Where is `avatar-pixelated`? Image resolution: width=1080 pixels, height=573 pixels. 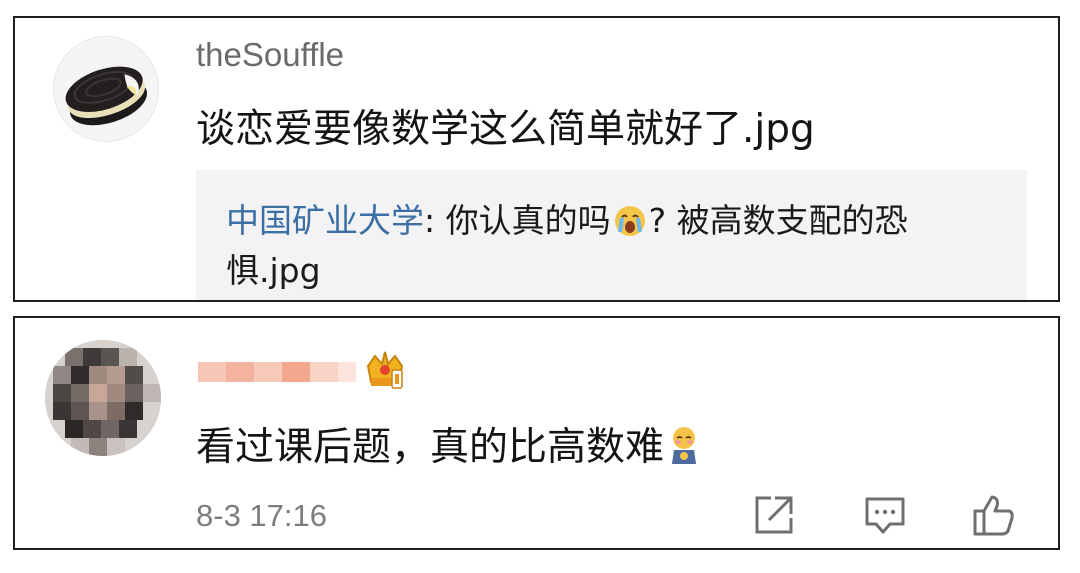 avatar-pixelated is located at coordinates (103, 398).